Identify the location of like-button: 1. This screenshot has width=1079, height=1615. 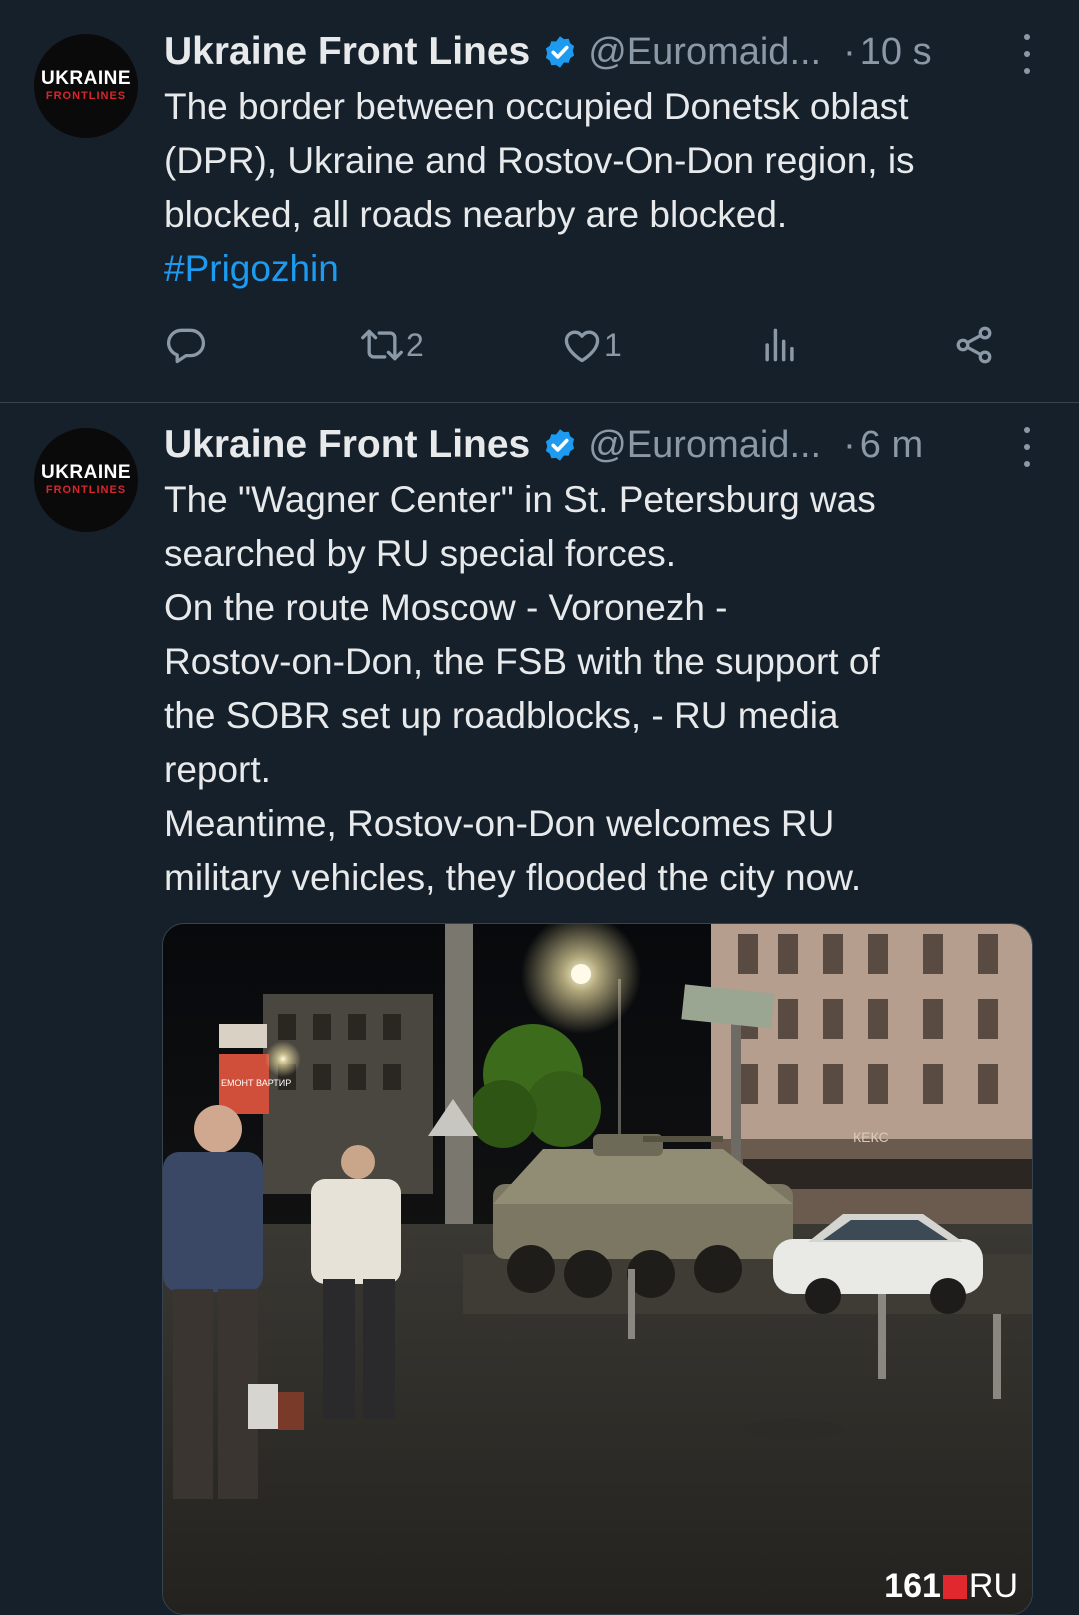
(591, 345).